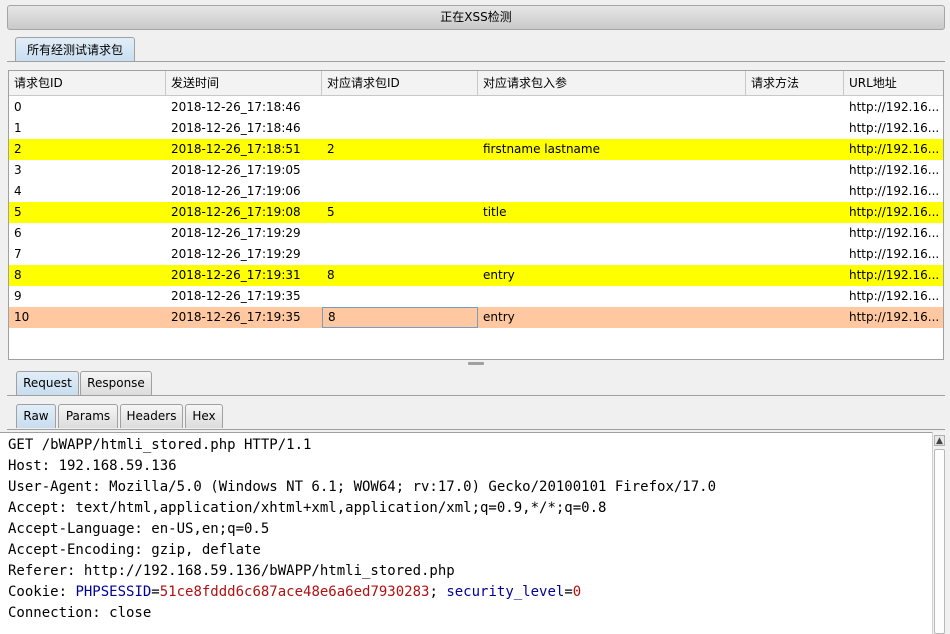 The height and width of the screenshot is (634, 950). What do you see at coordinates (87, 170) in the screenshot?
I see `cell-request-id: 3` at bounding box center [87, 170].